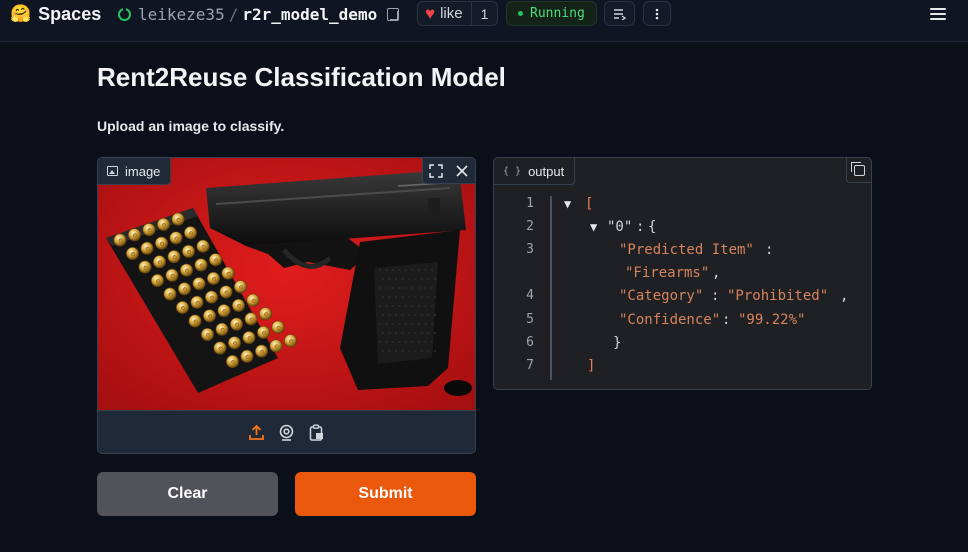 The width and height of the screenshot is (968, 552). I want to click on hamburger-menu-icon, so click(938, 14).